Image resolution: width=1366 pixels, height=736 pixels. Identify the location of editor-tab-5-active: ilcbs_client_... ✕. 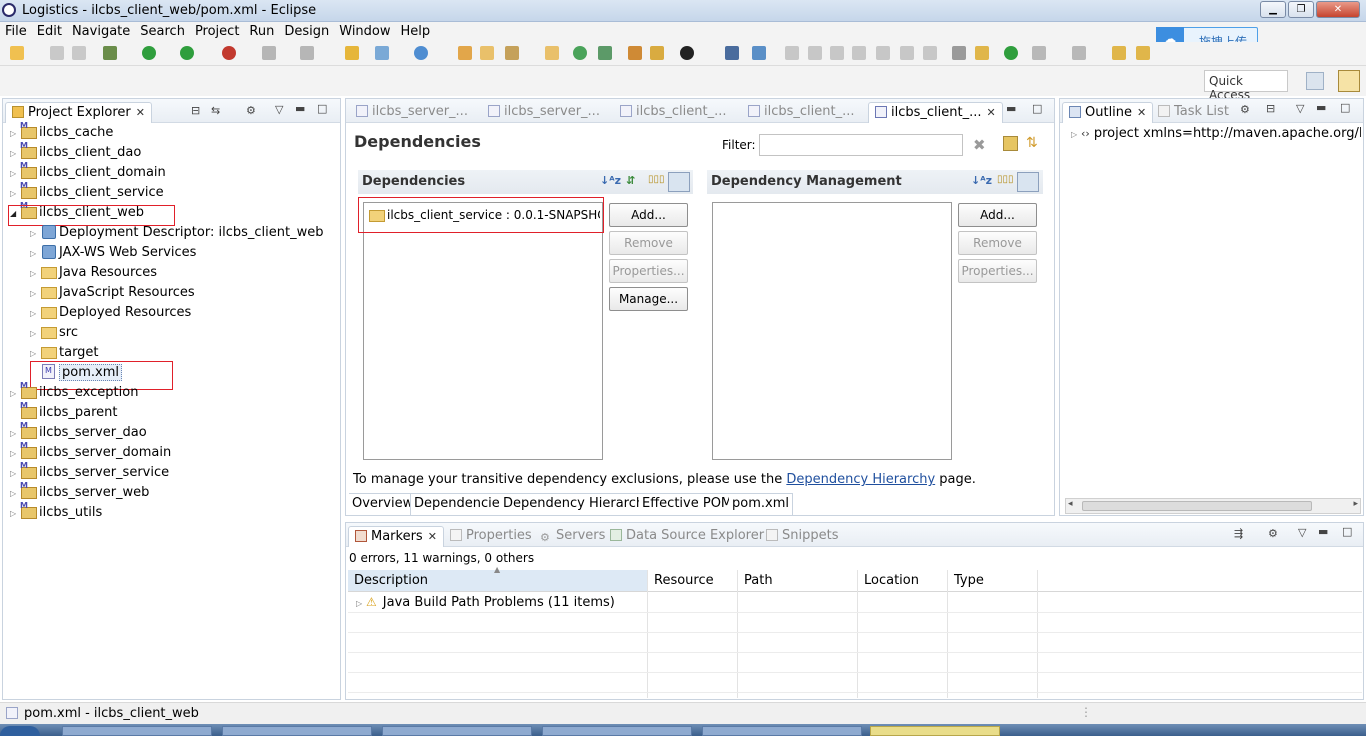
(935, 112).